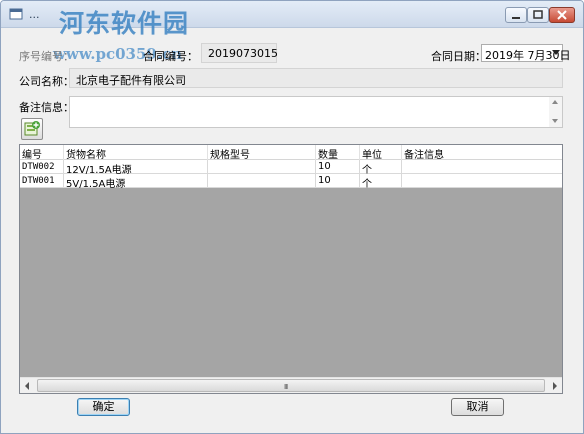 This screenshot has height=434, width=584. I want to click on company-label: 公司名称：, so click(46, 81).